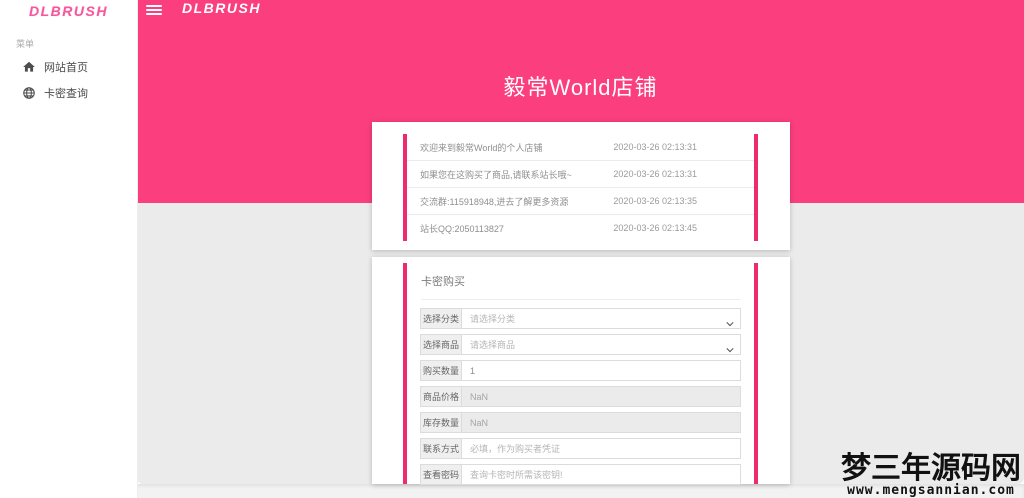  What do you see at coordinates (440, 318) in the screenshot?
I see `field-label-category: 选择分类` at bounding box center [440, 318].